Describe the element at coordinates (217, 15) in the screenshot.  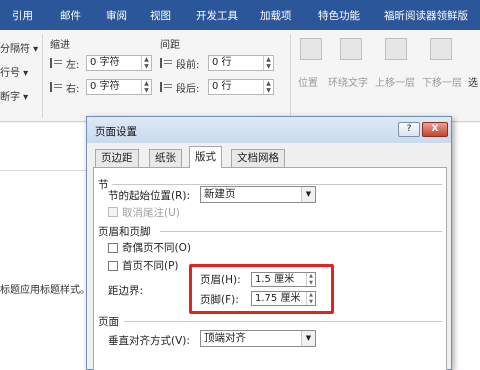
I see `tab-developer: 开发工具` at that location.